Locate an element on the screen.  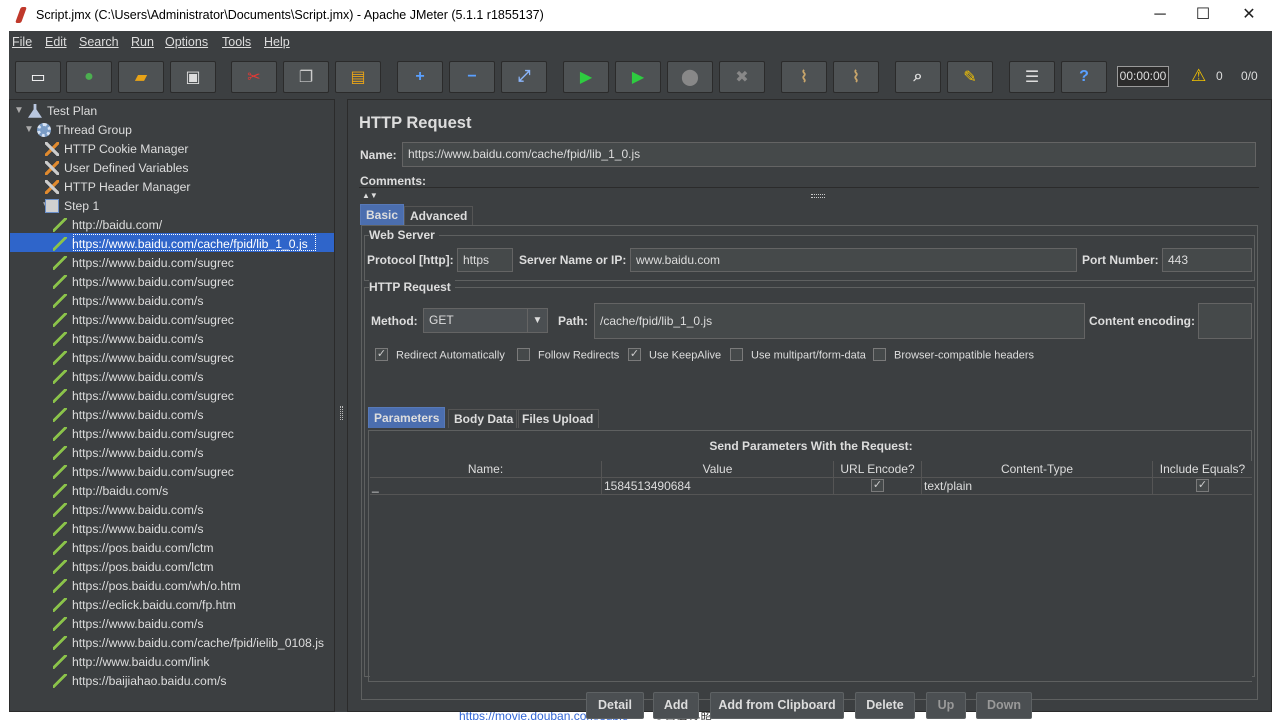
open-icon: ▰ is located at coordinates (141, 77).